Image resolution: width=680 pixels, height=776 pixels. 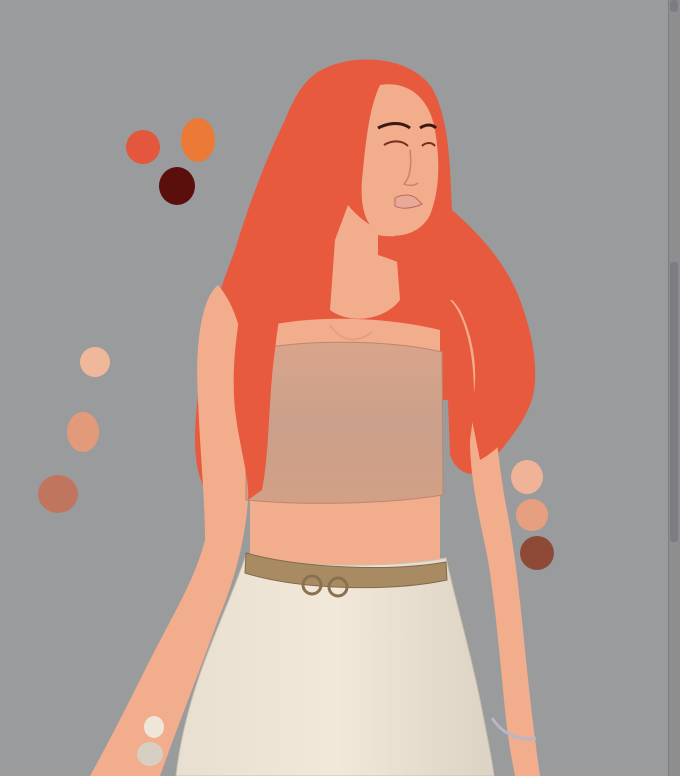 What do you see at coordinates (400, 160) in the screenshot?
I see `face` at bounding box center [400, 160].